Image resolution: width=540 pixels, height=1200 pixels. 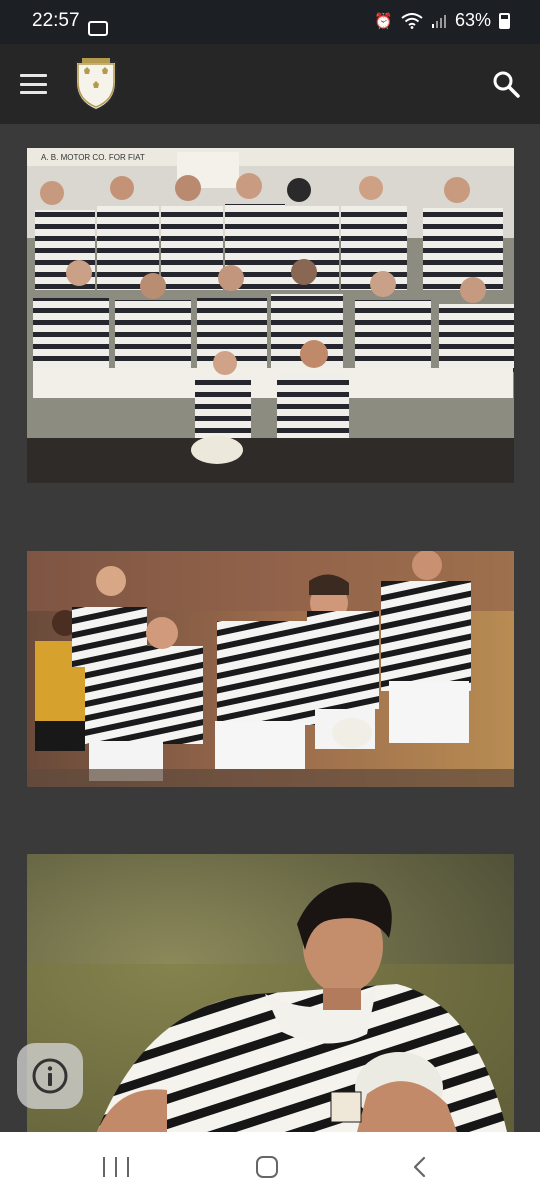 What do you see at coordinates (93, 157) in the screenshot?
I see `photo-banner-text: A. B. MOTOR CO. FOR FIAT` at bounding box center [93, 157].